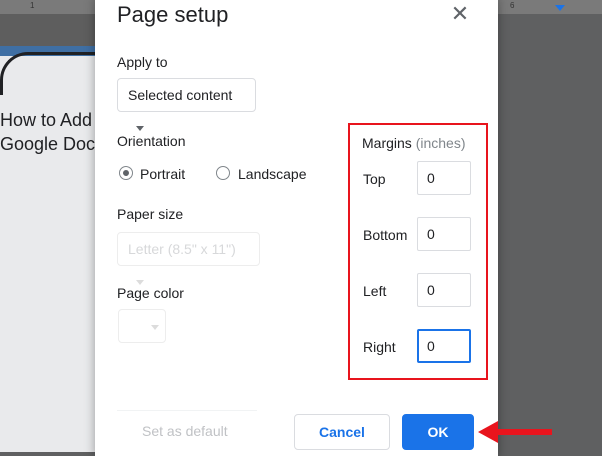  I want to click on paper-size-label: Paper size, so click(150, 214).